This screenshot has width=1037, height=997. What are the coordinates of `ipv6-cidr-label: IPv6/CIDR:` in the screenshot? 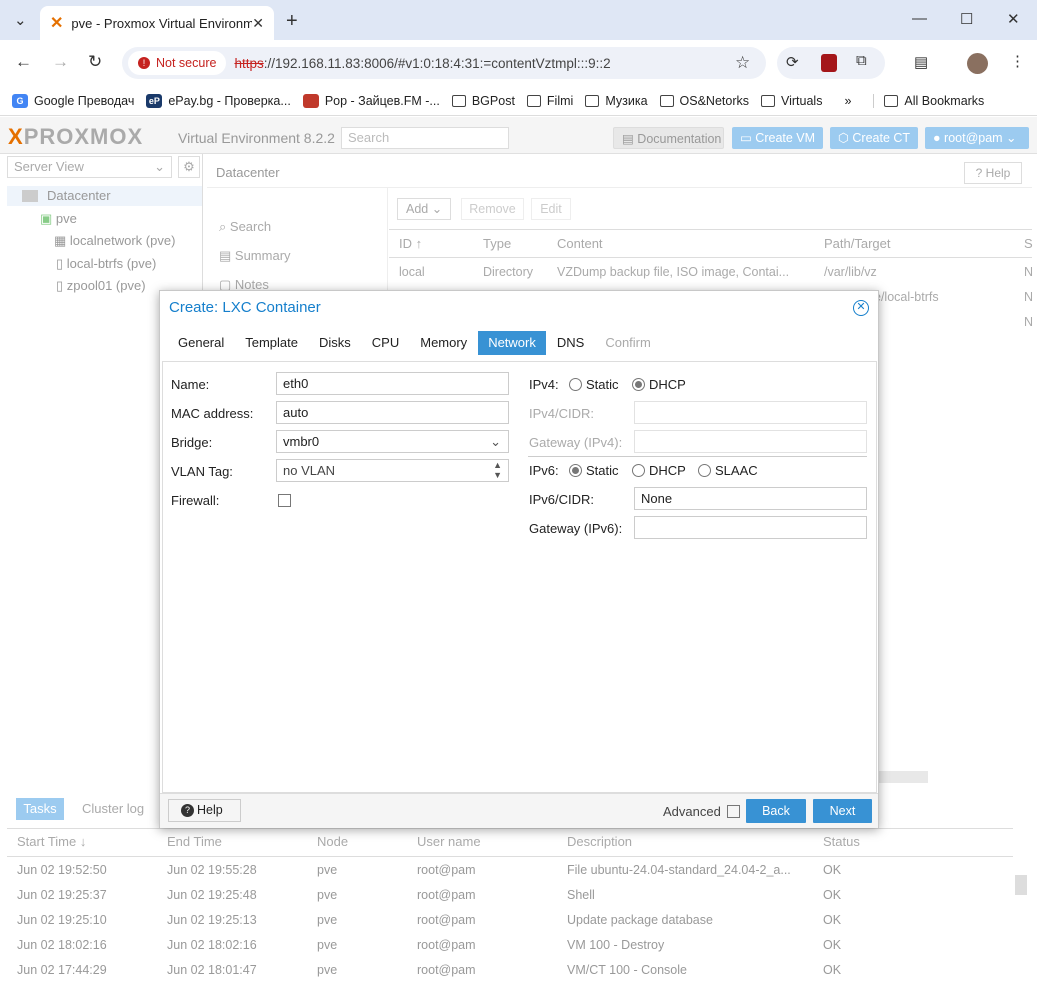 It's located at (562, 499).